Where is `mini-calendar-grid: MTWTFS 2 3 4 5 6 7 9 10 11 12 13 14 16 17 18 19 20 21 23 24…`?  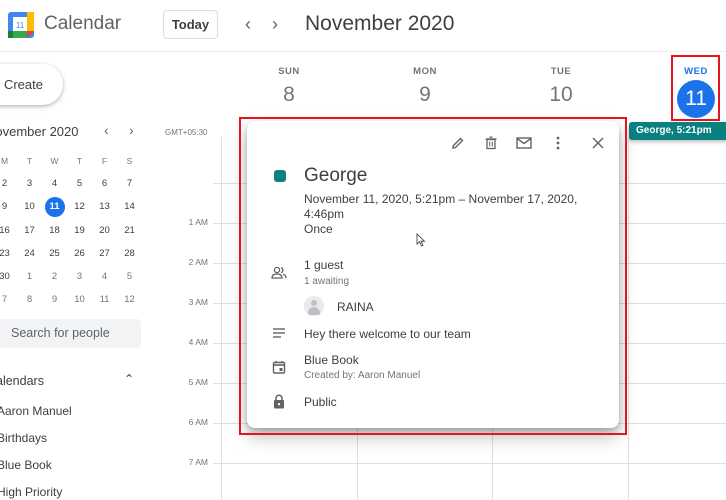
mini-calendar-grid: MTWTFS 2 3 4 5 6 7 9 10 11 12 13 14 16 17 18 19 20 21 23 24… is located at coordinates (71, 230).